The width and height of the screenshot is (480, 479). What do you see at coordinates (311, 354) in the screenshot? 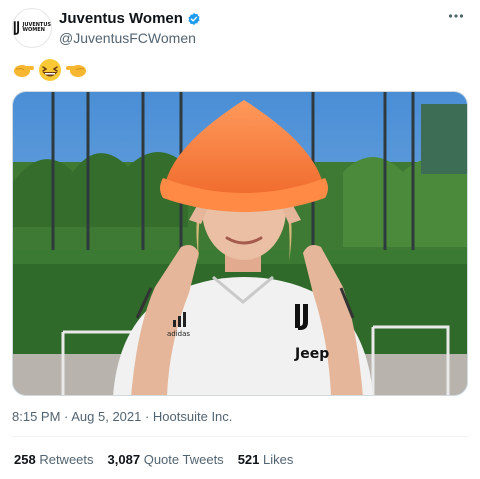
I see `jersey-sponsor-text: Jeep` at bounding box center [311, 354].